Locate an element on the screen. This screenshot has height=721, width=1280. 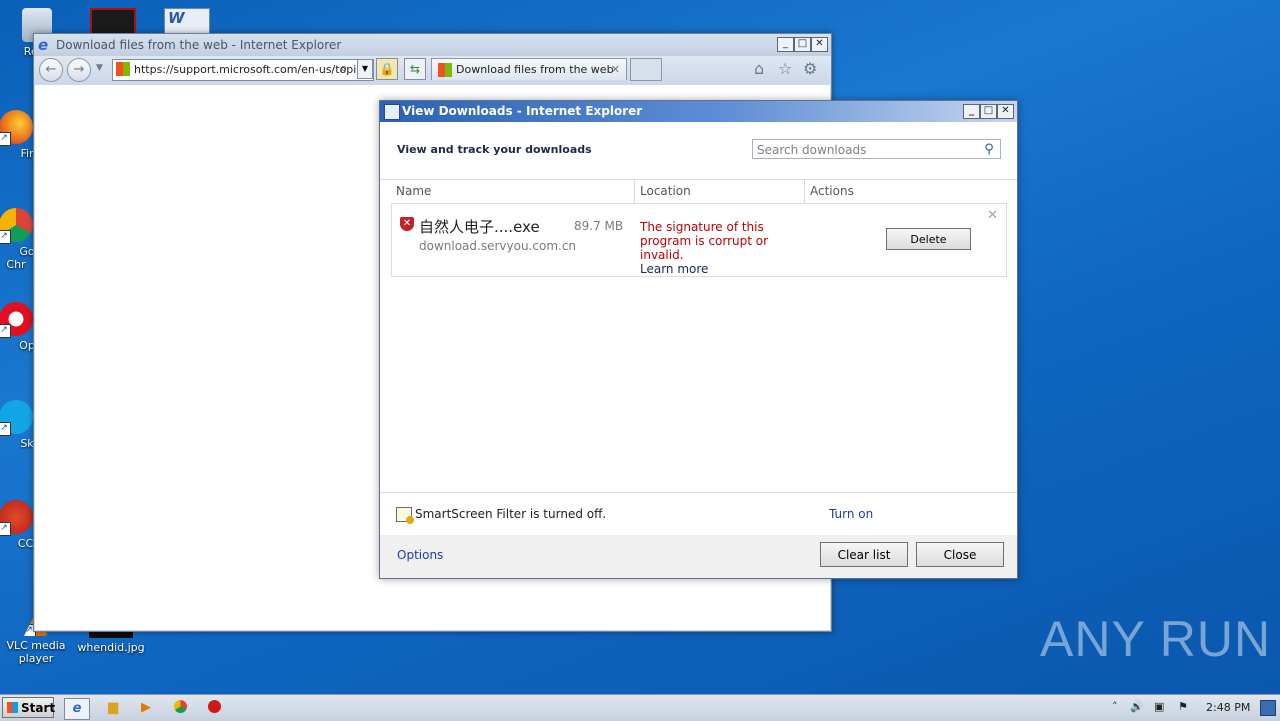
desktop-icon-label: Go Chr is located at coordinates (20, 258).